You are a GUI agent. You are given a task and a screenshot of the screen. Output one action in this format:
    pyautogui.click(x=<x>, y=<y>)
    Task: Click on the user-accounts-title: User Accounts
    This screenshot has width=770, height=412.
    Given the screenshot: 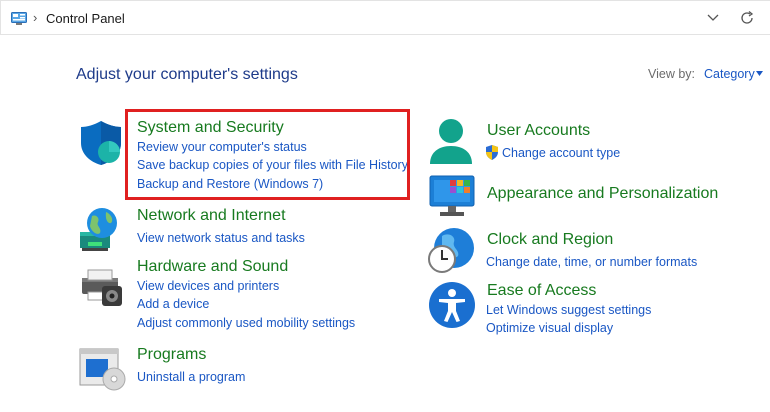 What is the action you would take?
    pyautogui.click(x=538, y=131)
    